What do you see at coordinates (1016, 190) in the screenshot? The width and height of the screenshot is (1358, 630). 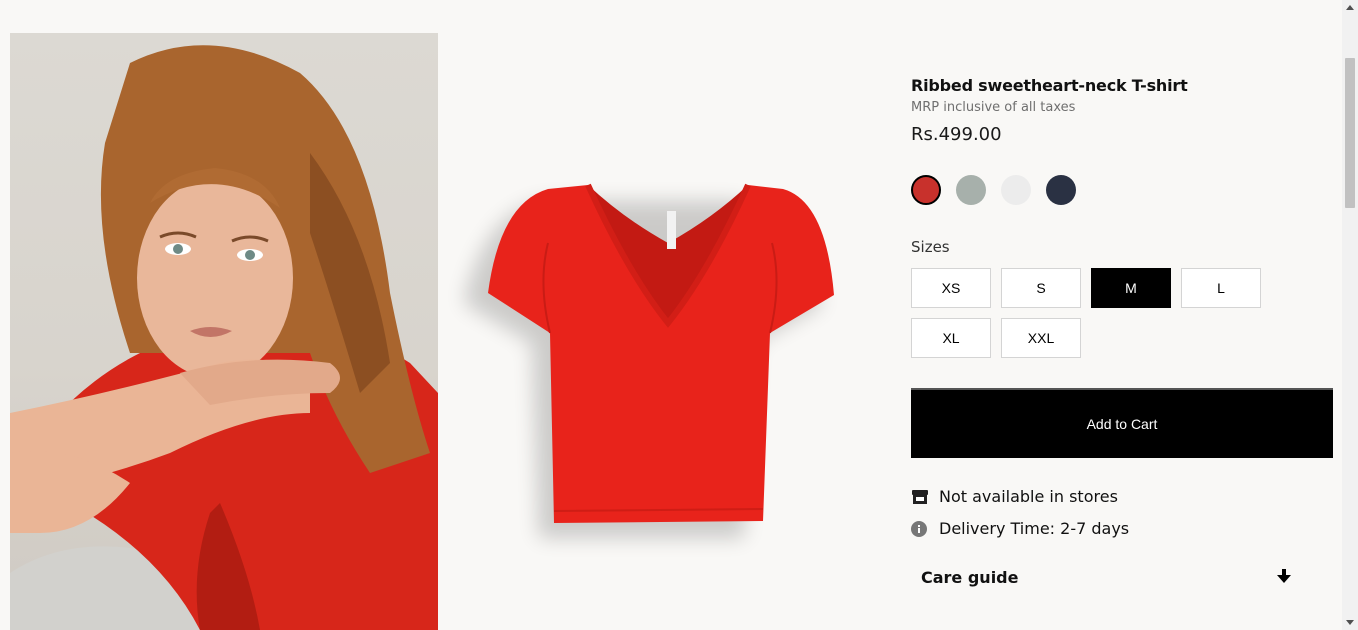 I see `color-swatch-light-grey` at bounding box center [1016, 190].